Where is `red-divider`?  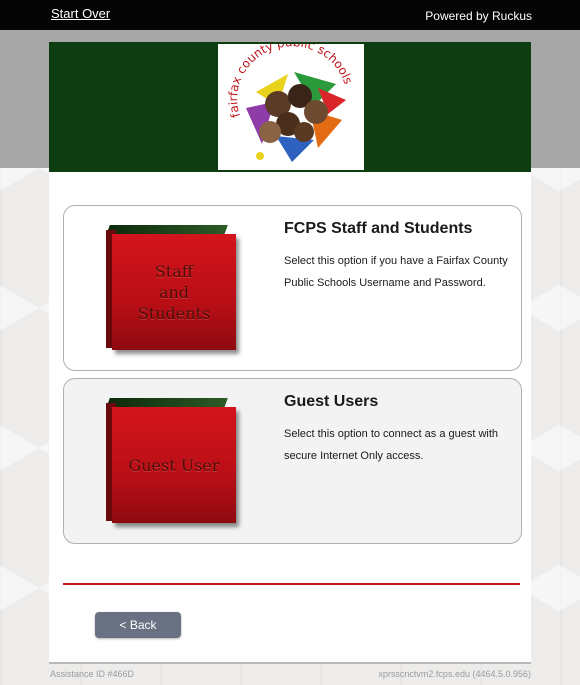 red-divider is located at coordinates (291, 584).